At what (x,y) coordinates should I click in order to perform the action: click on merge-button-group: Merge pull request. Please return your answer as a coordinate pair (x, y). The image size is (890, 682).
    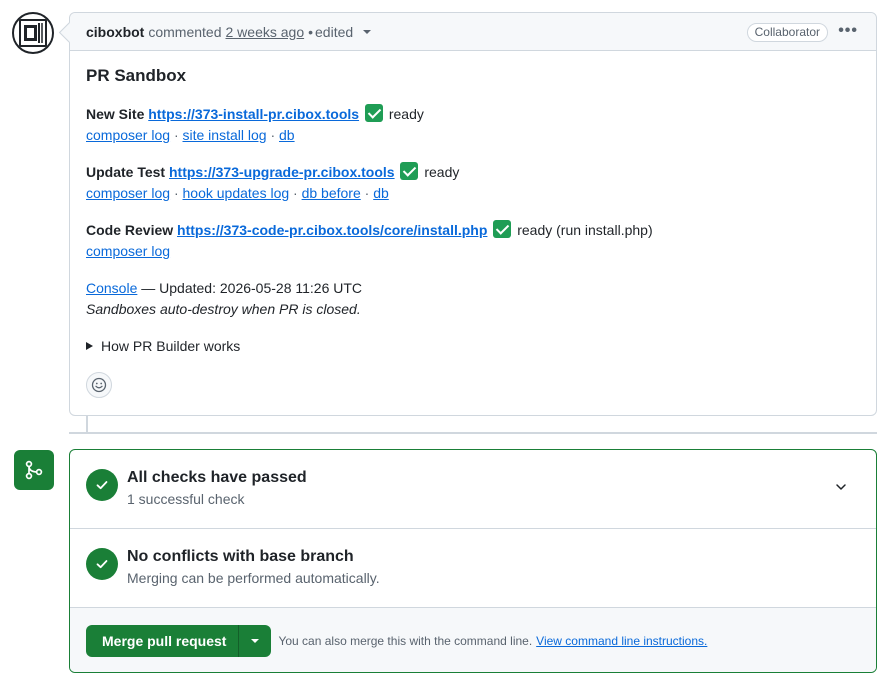
    Looking at the image, I should click on (179, 641).